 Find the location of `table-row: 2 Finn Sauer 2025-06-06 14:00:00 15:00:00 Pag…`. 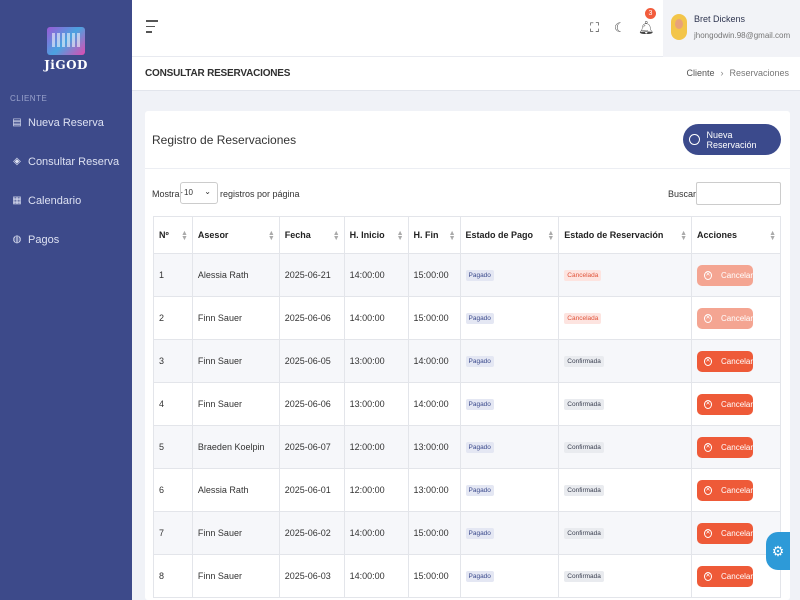

table-row: 2 Finn Sauer 2025-06-06 14:00:00 15:00:00 Pag… is located at coordinates (467, 318).